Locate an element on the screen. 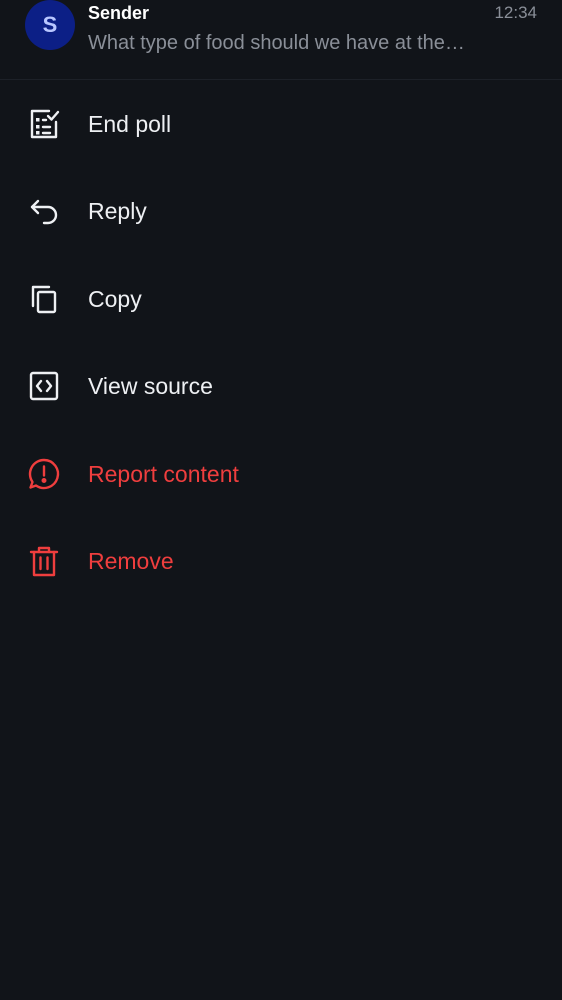  sender-name: Sender is located at coordinates (119, 13).